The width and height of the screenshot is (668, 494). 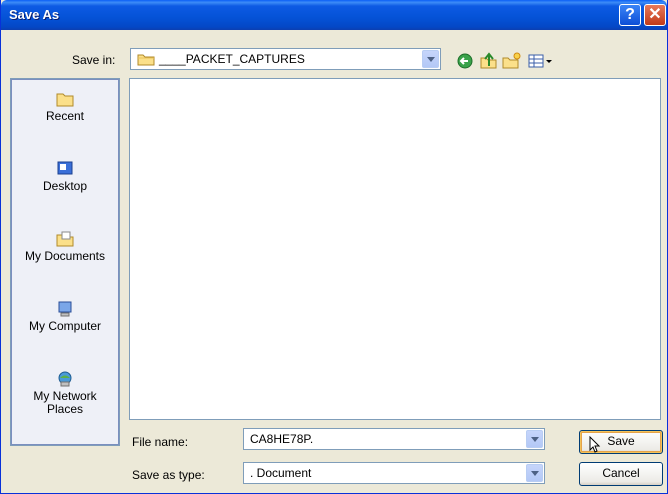 What do you see at coordinates (281, 473) in the screenshot?
I see `save-as-type-value: . Document` at bounding box center [281, 473].